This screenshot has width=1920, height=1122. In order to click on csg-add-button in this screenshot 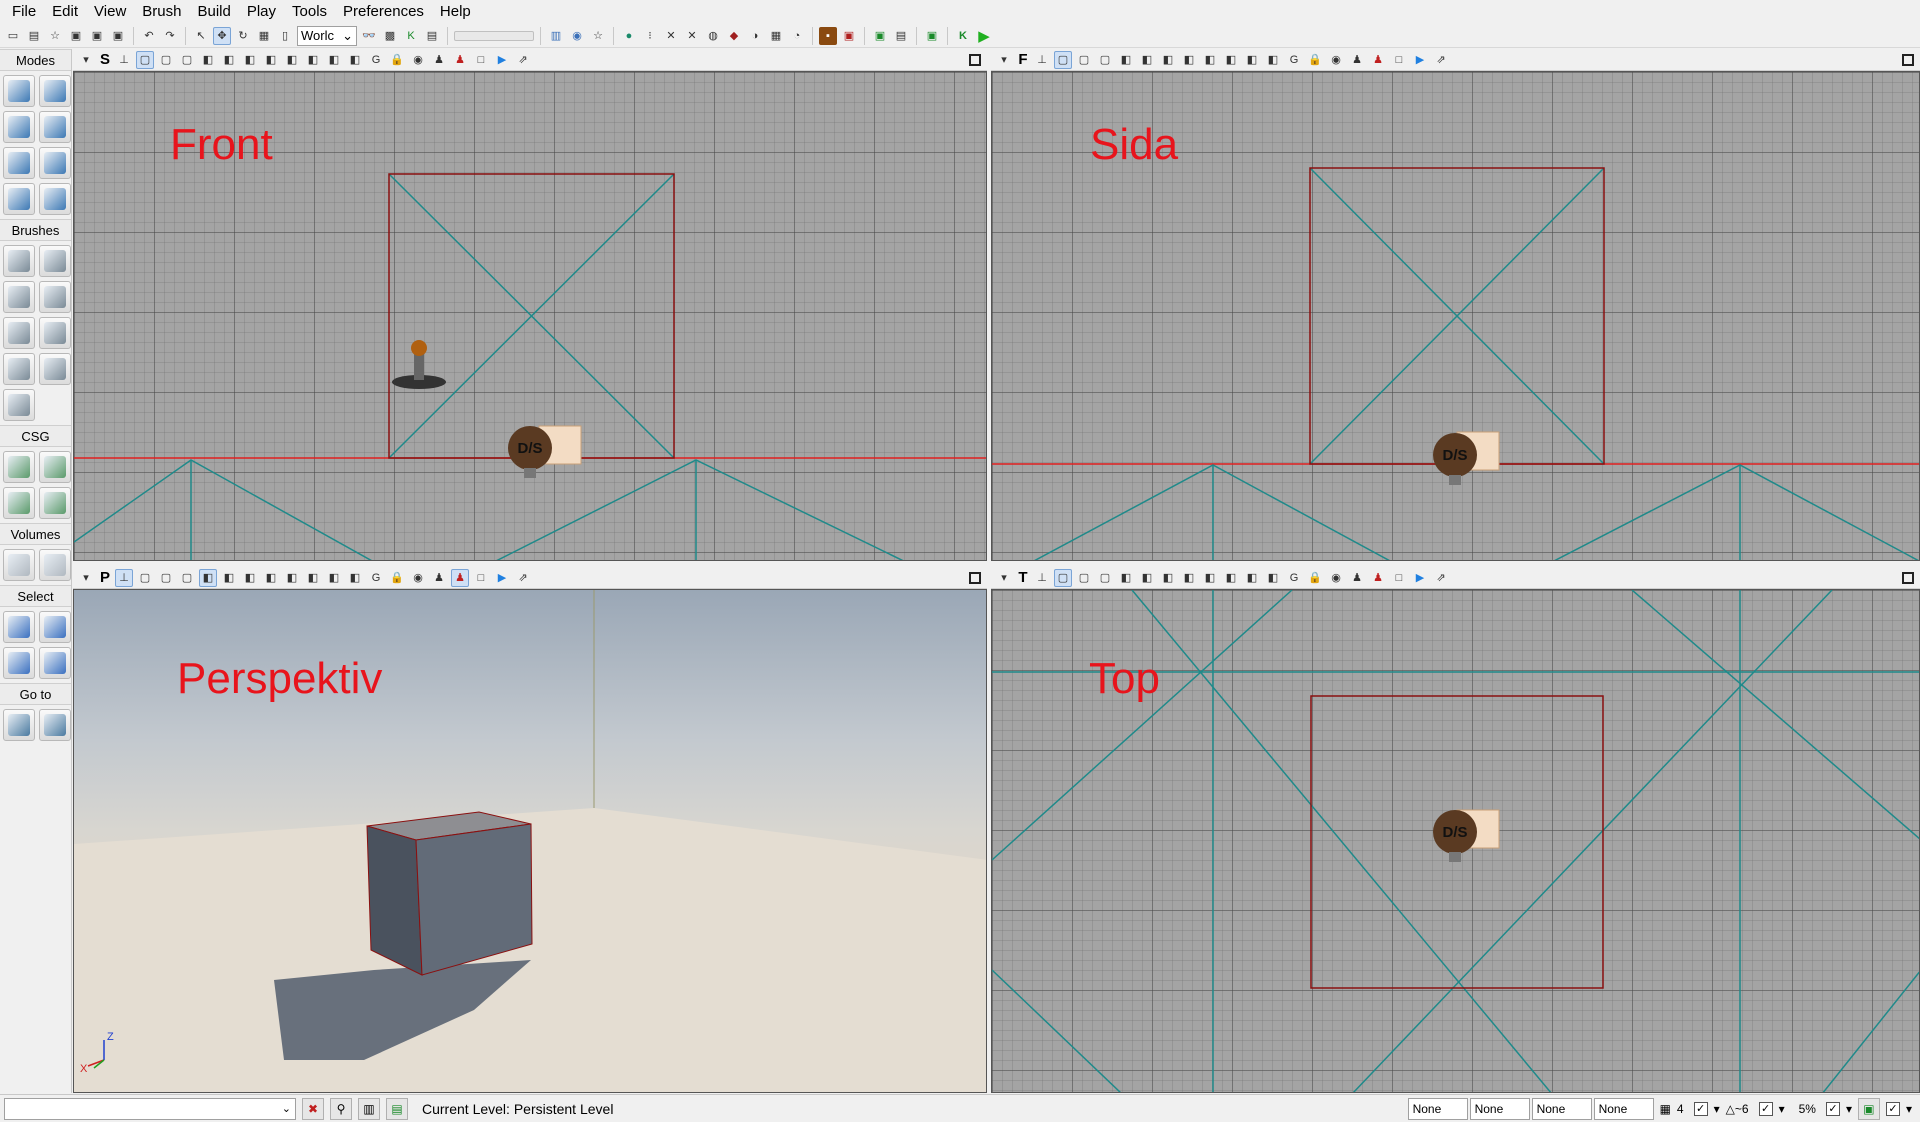, I will do `click(19, 467)`.